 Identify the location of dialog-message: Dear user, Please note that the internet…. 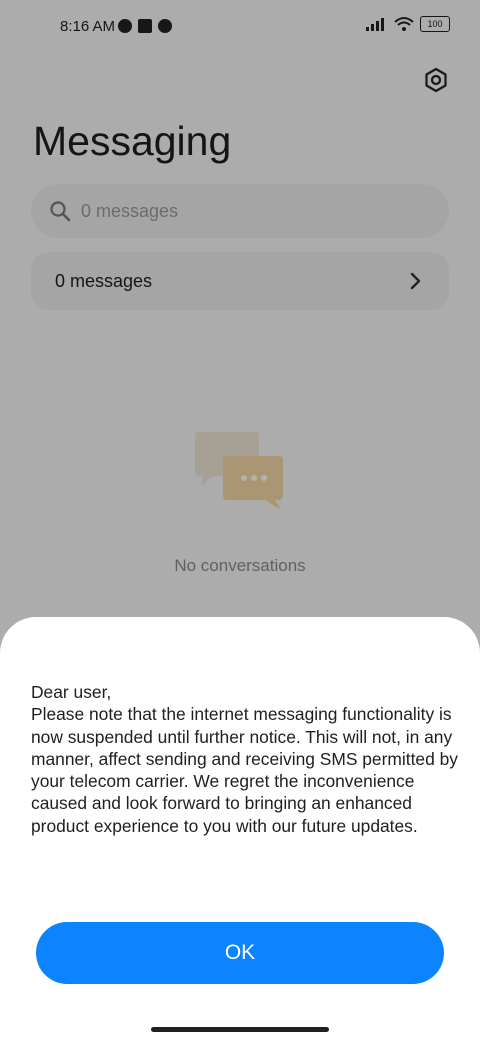
(244, 759).